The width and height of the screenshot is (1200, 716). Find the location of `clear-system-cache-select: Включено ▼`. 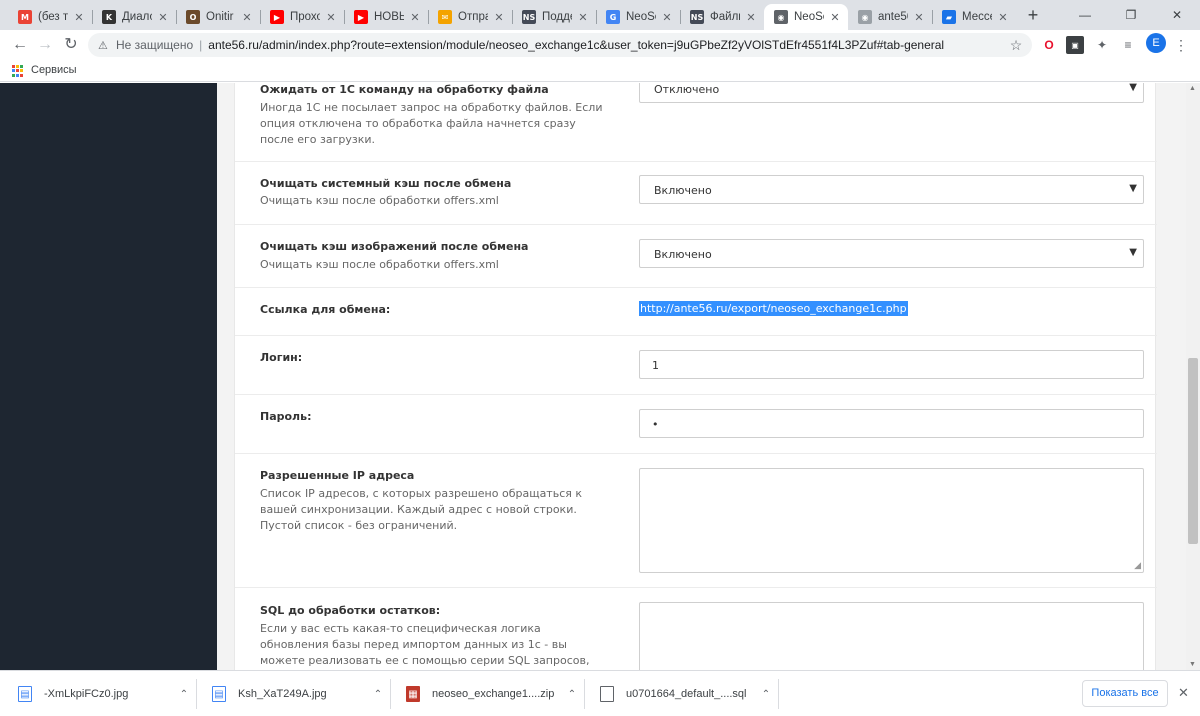

clear-system-cache-select: Включено ▼ is located at coordinates (891, 189).